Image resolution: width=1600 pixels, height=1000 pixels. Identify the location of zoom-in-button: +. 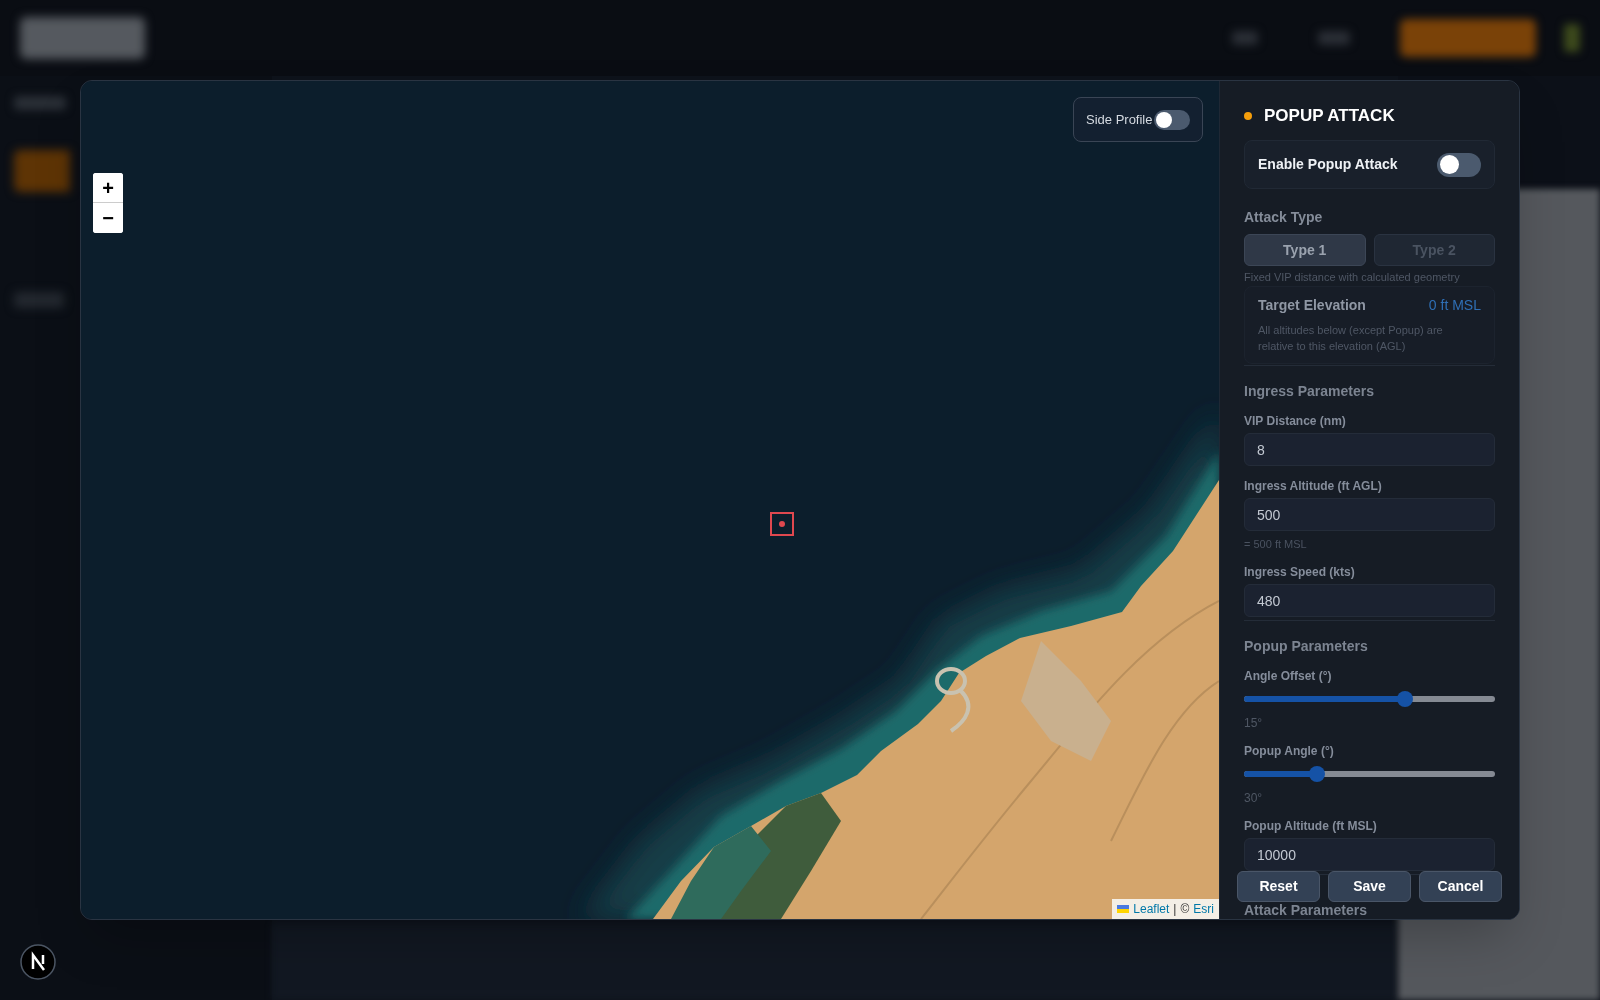
(108, 188).